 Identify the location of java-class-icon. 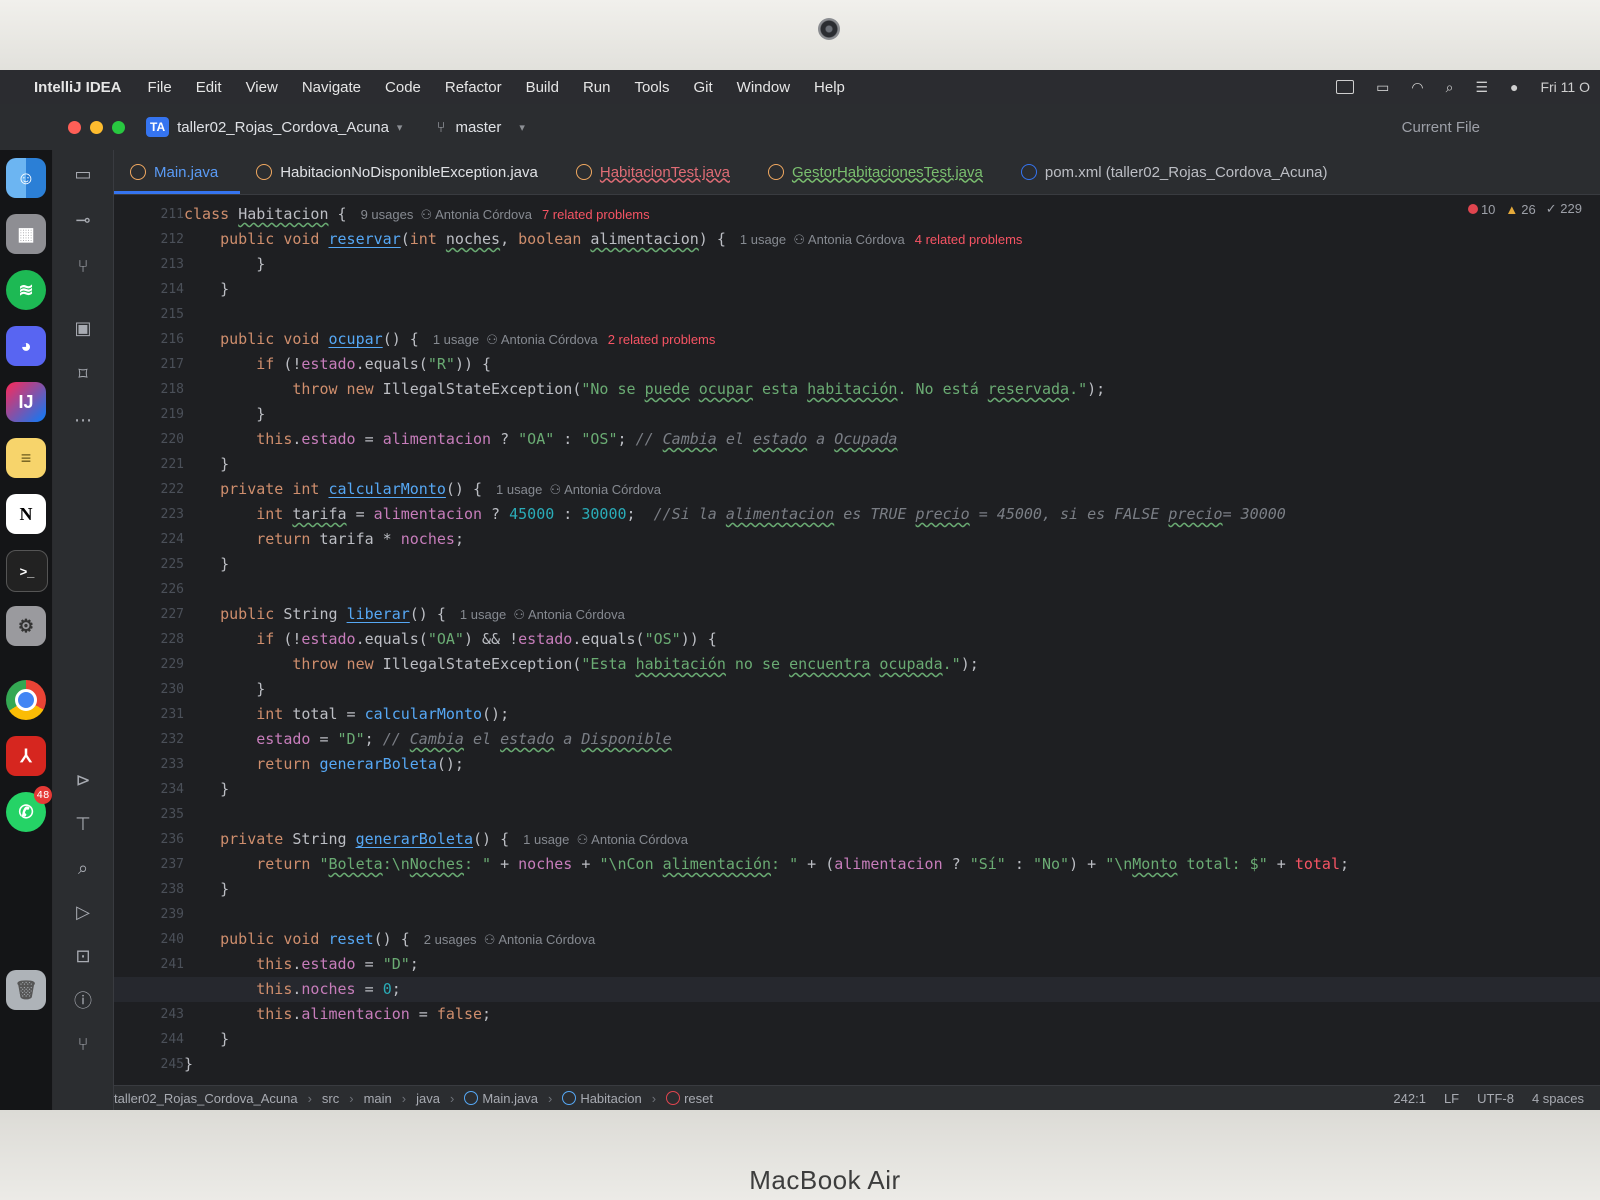
(583, 172).